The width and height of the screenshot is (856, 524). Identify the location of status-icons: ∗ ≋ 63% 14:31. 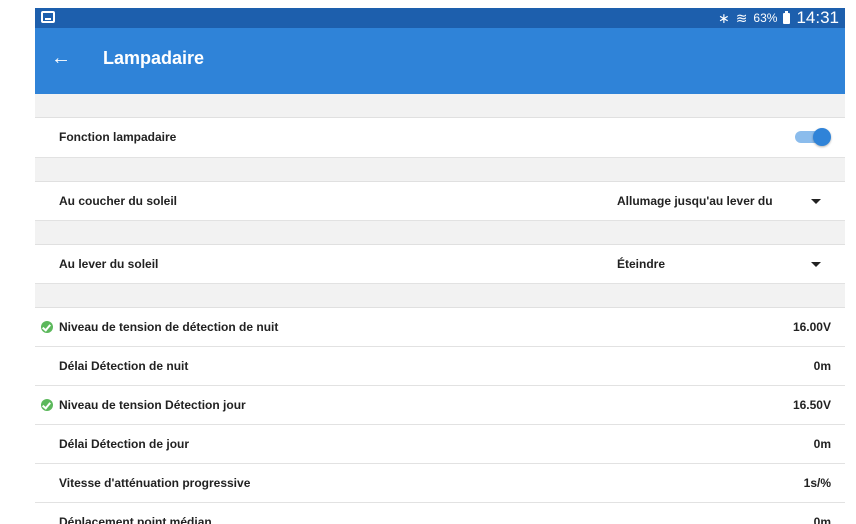
(778, 18).